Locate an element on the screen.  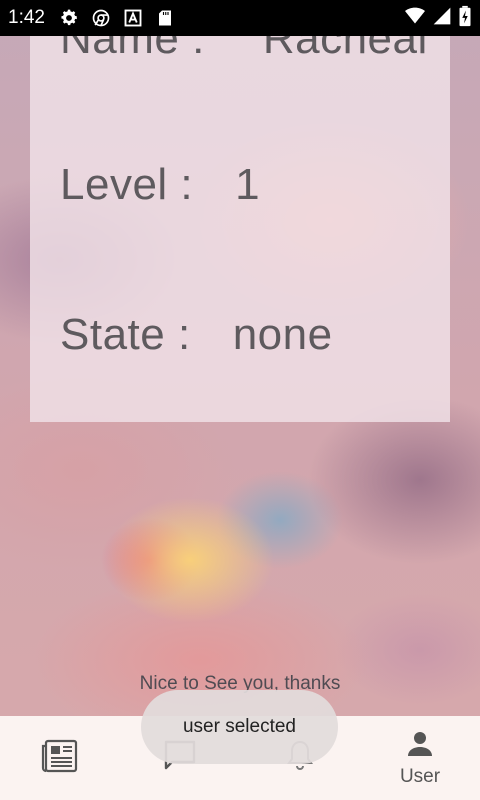
settings-icon is located at coordinates (69, 18).